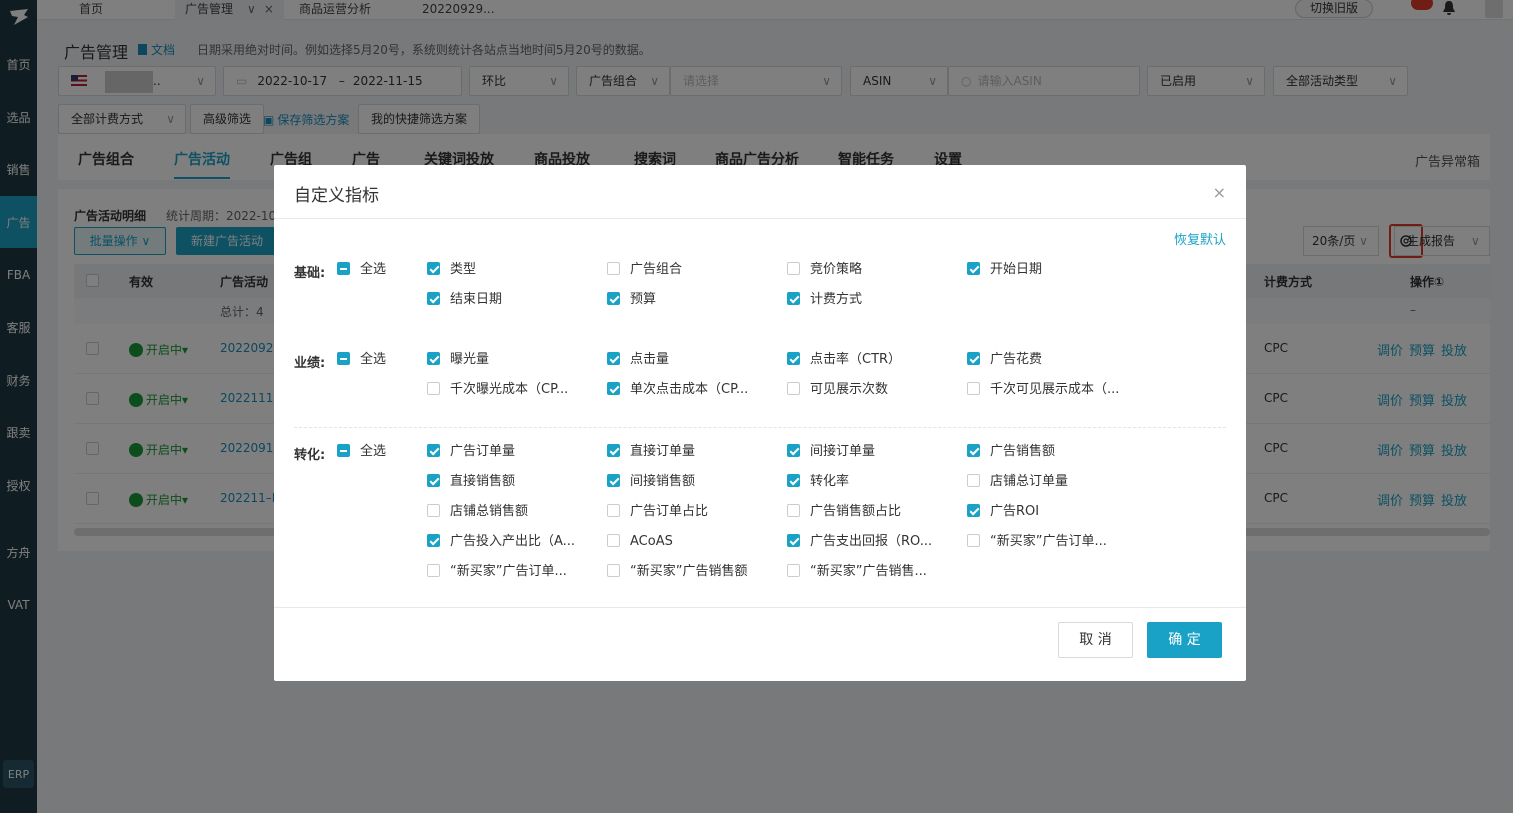 The width and height of the screenshot is (1513, 813). What do you see at coordinates (1004, 360) in the screenshot?
I see `metric-checkbox: 广告花费` at bounding box center [1004, 360].